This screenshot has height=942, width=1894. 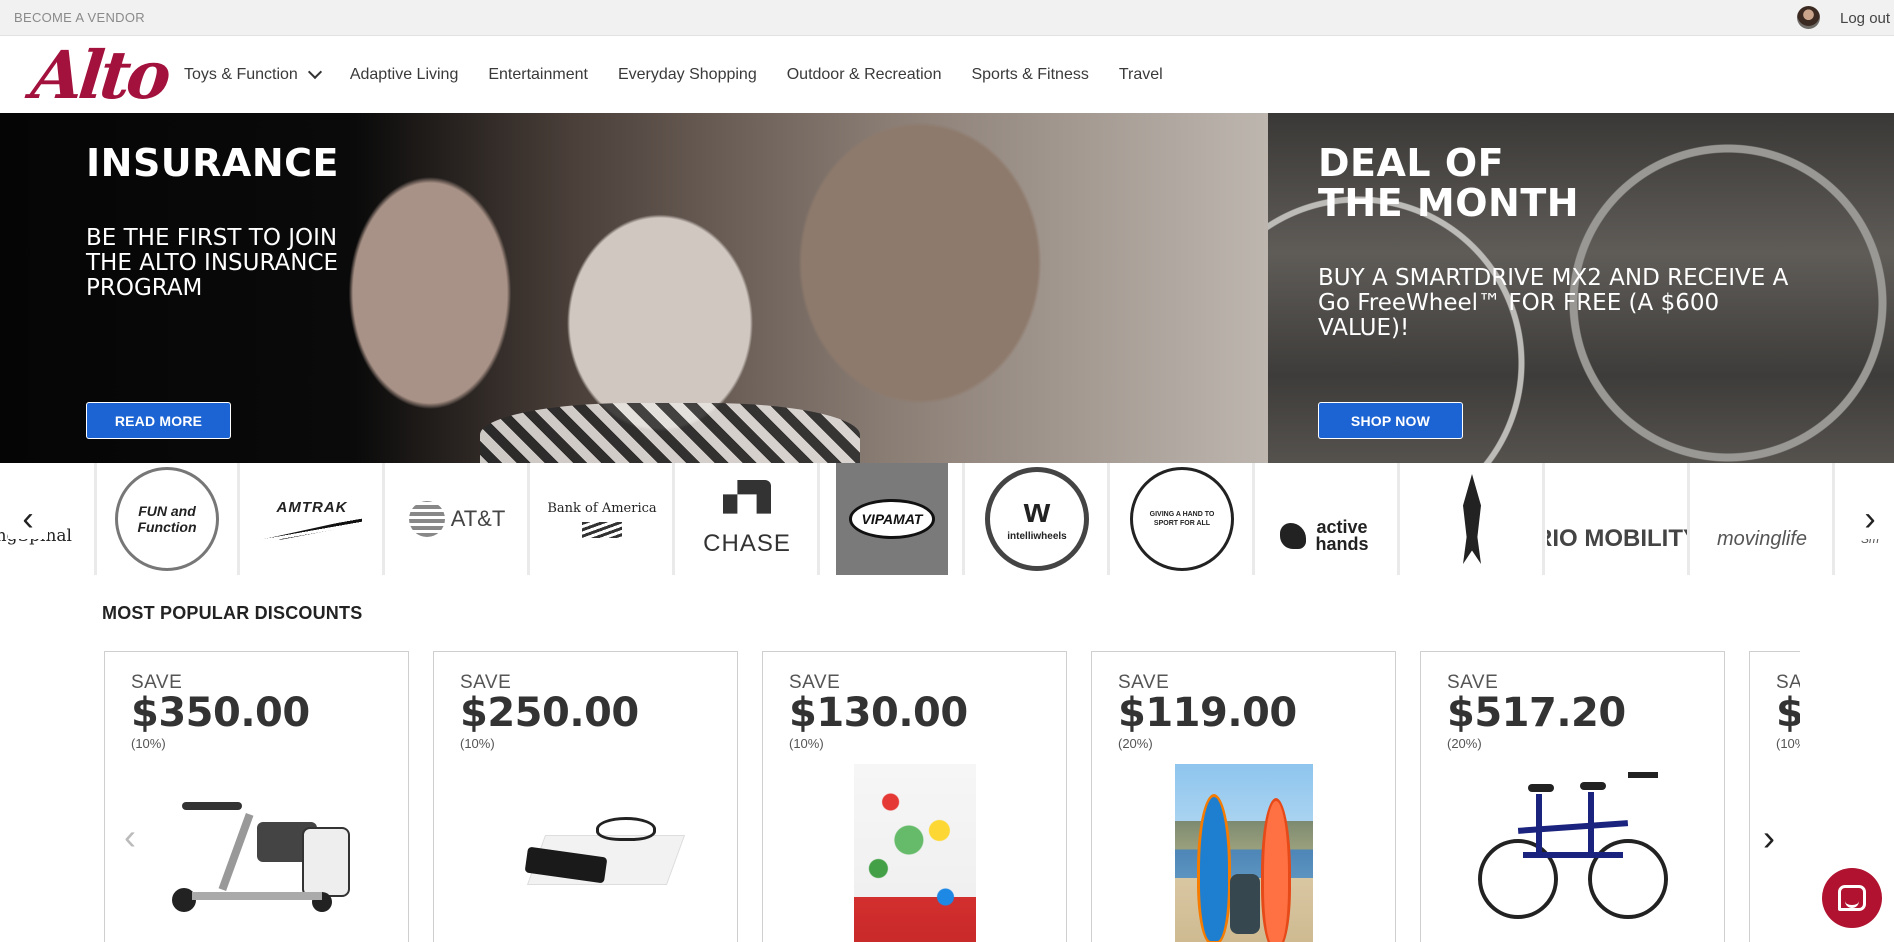 What do you see at coordinates (1808, 17) in the screenshot?
I see `avatar` at bounding box center [1808, 17].